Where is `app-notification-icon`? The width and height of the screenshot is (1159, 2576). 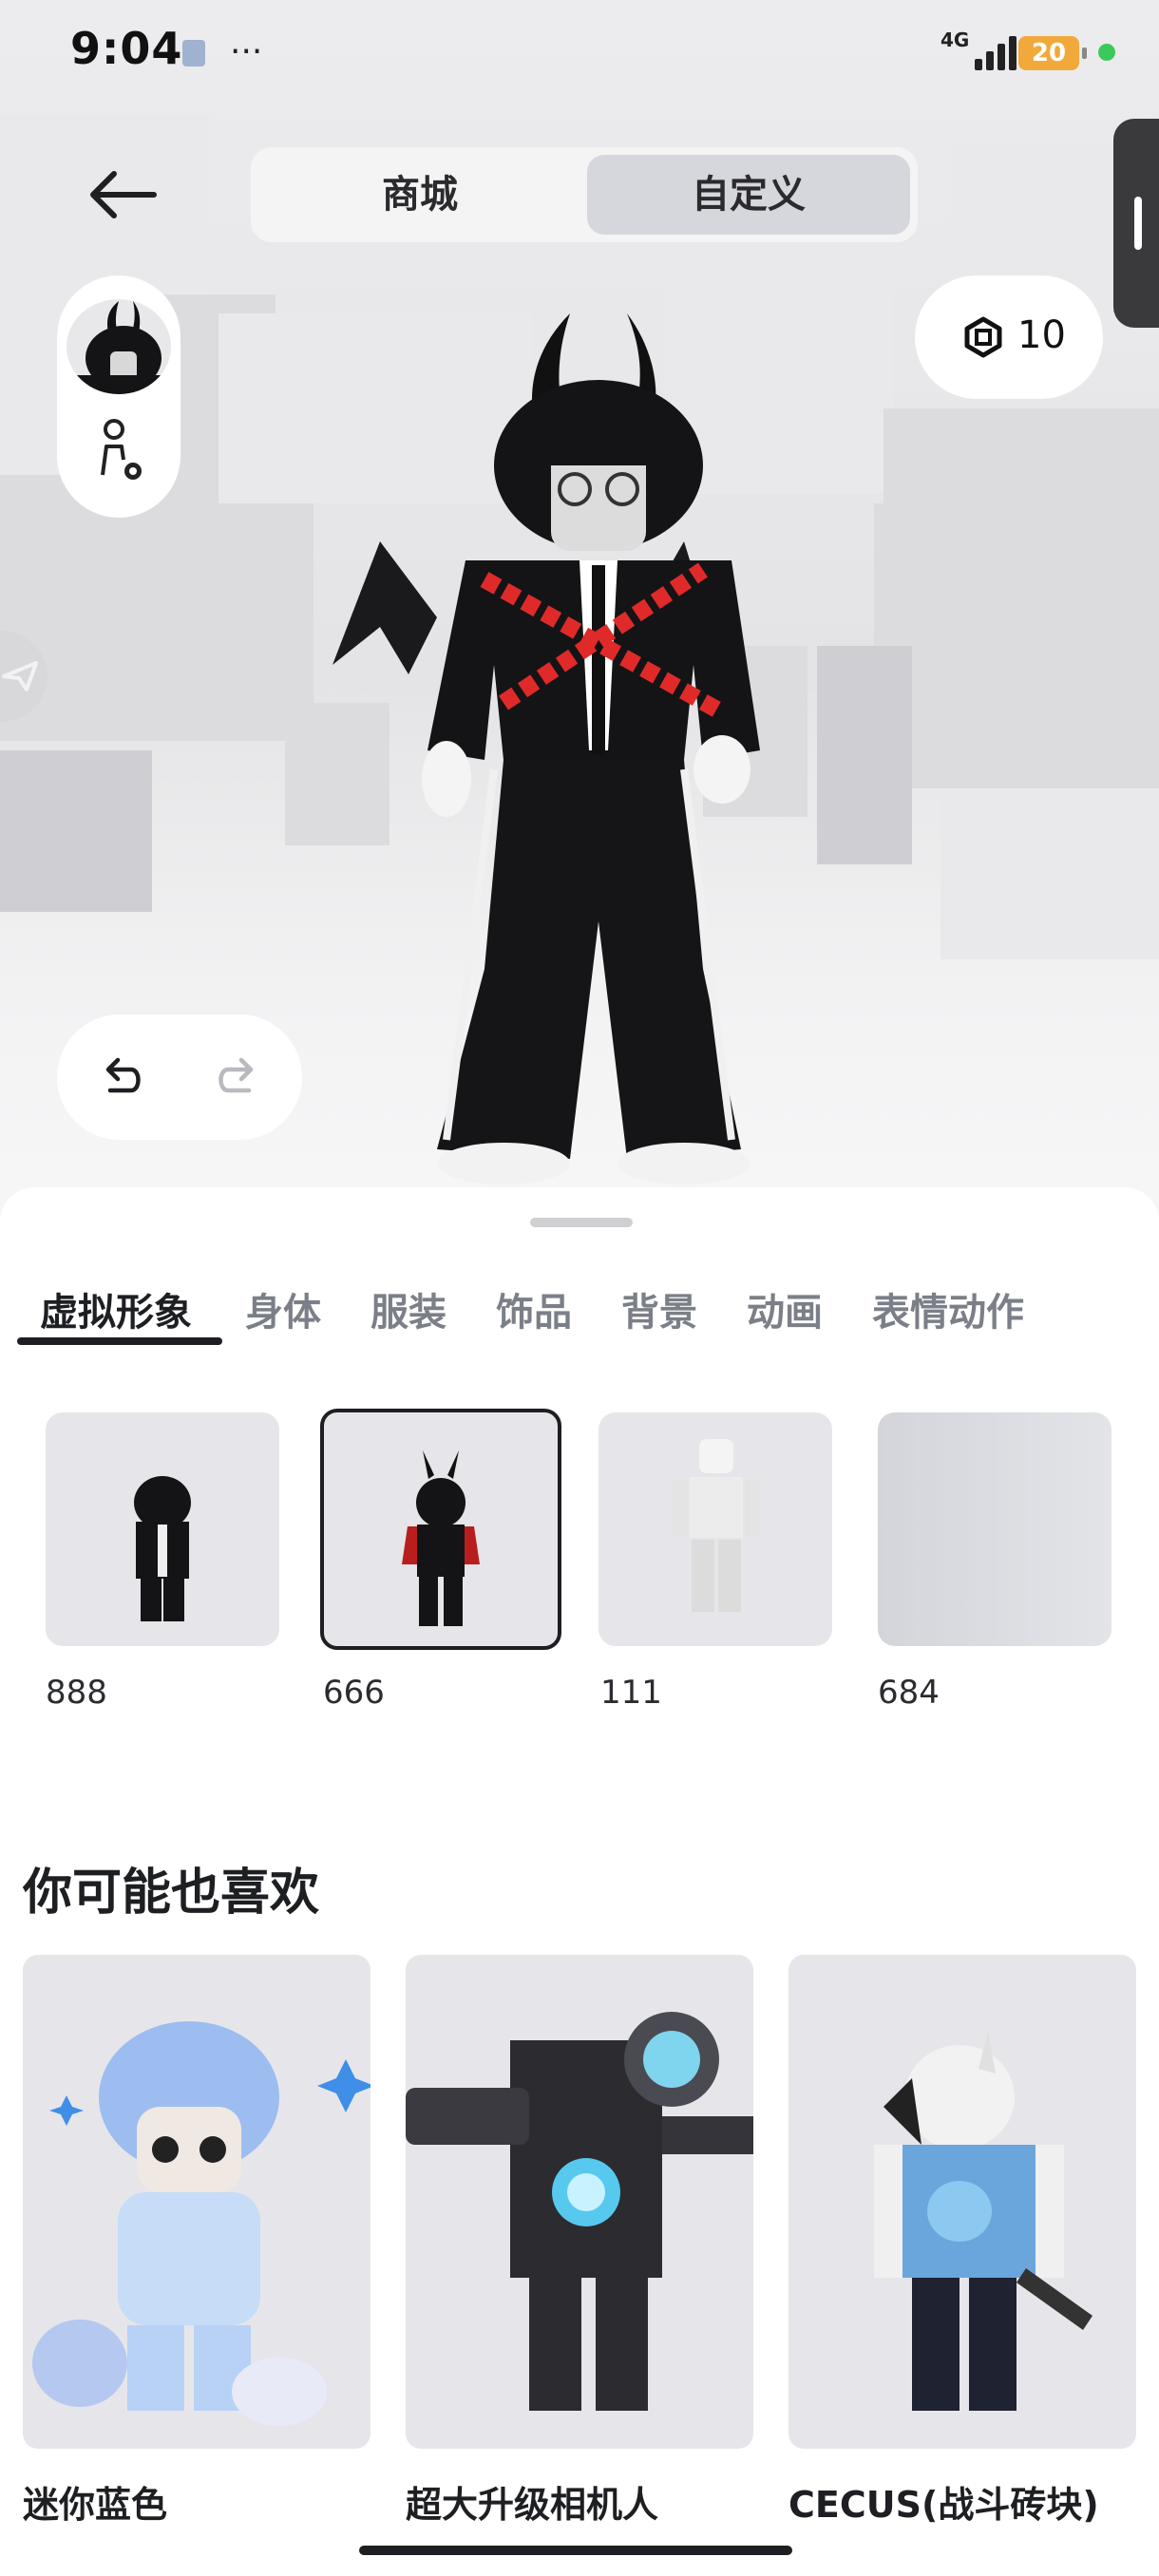
app-notification-icon is located at coordinates (193, 53).